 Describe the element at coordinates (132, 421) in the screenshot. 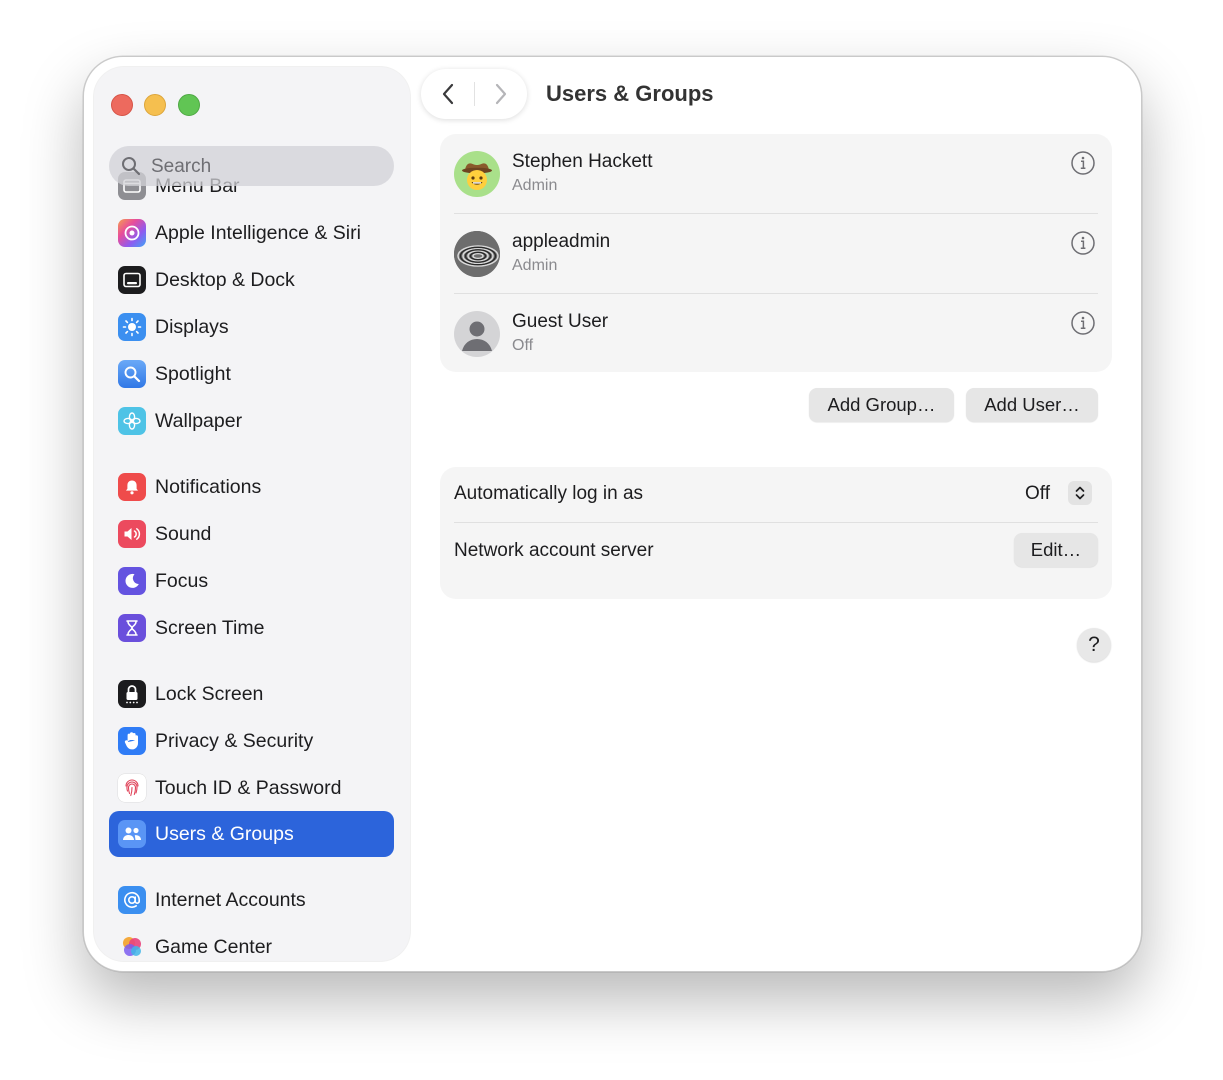

I see `wallpaper-icon` at that location.